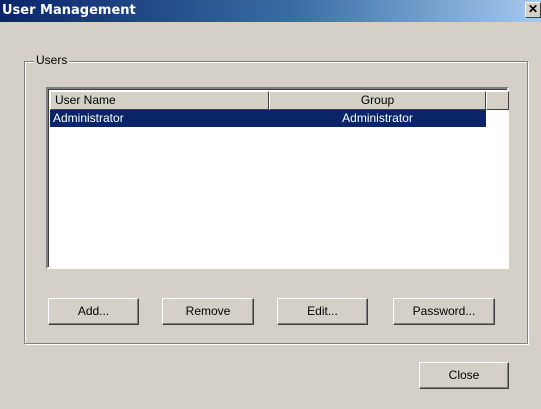 The image size is (541, 409). What do you see at coordinates (464, 375) in the screenshot?
I see `close-button: Close` at bounding box center [464, 375].